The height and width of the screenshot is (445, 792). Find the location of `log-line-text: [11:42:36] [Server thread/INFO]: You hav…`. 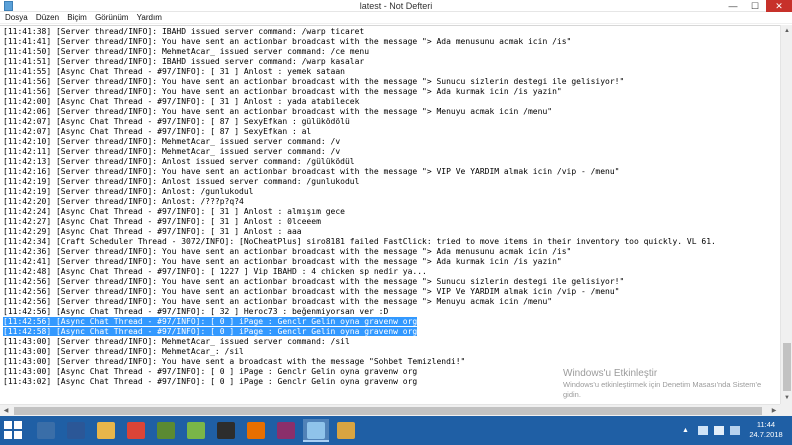

log-line-text: [11:42:36] [Server thread/INFO]: You hav… is located at coordinates (287, 251).